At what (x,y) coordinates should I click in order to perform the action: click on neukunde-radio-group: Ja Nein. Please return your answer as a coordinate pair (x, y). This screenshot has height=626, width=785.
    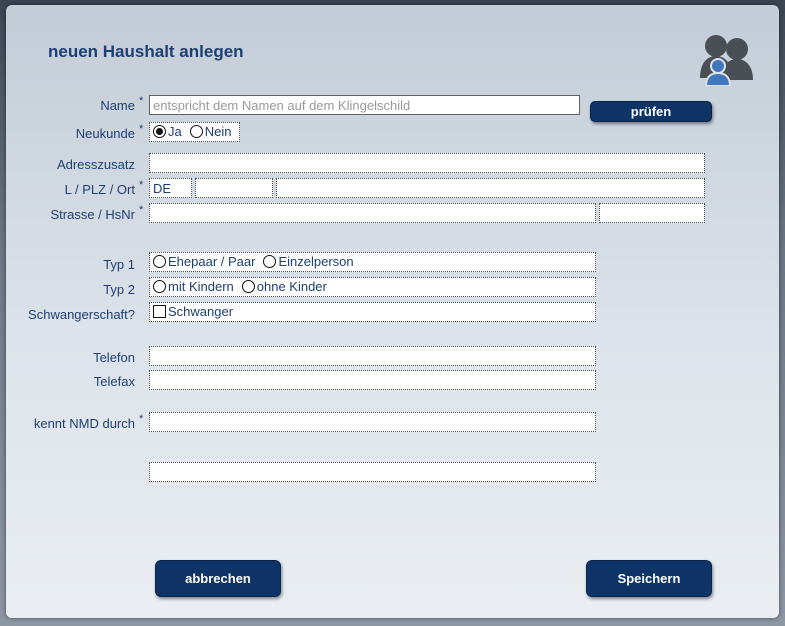
    Looking at the image, I should click on (194, 132).